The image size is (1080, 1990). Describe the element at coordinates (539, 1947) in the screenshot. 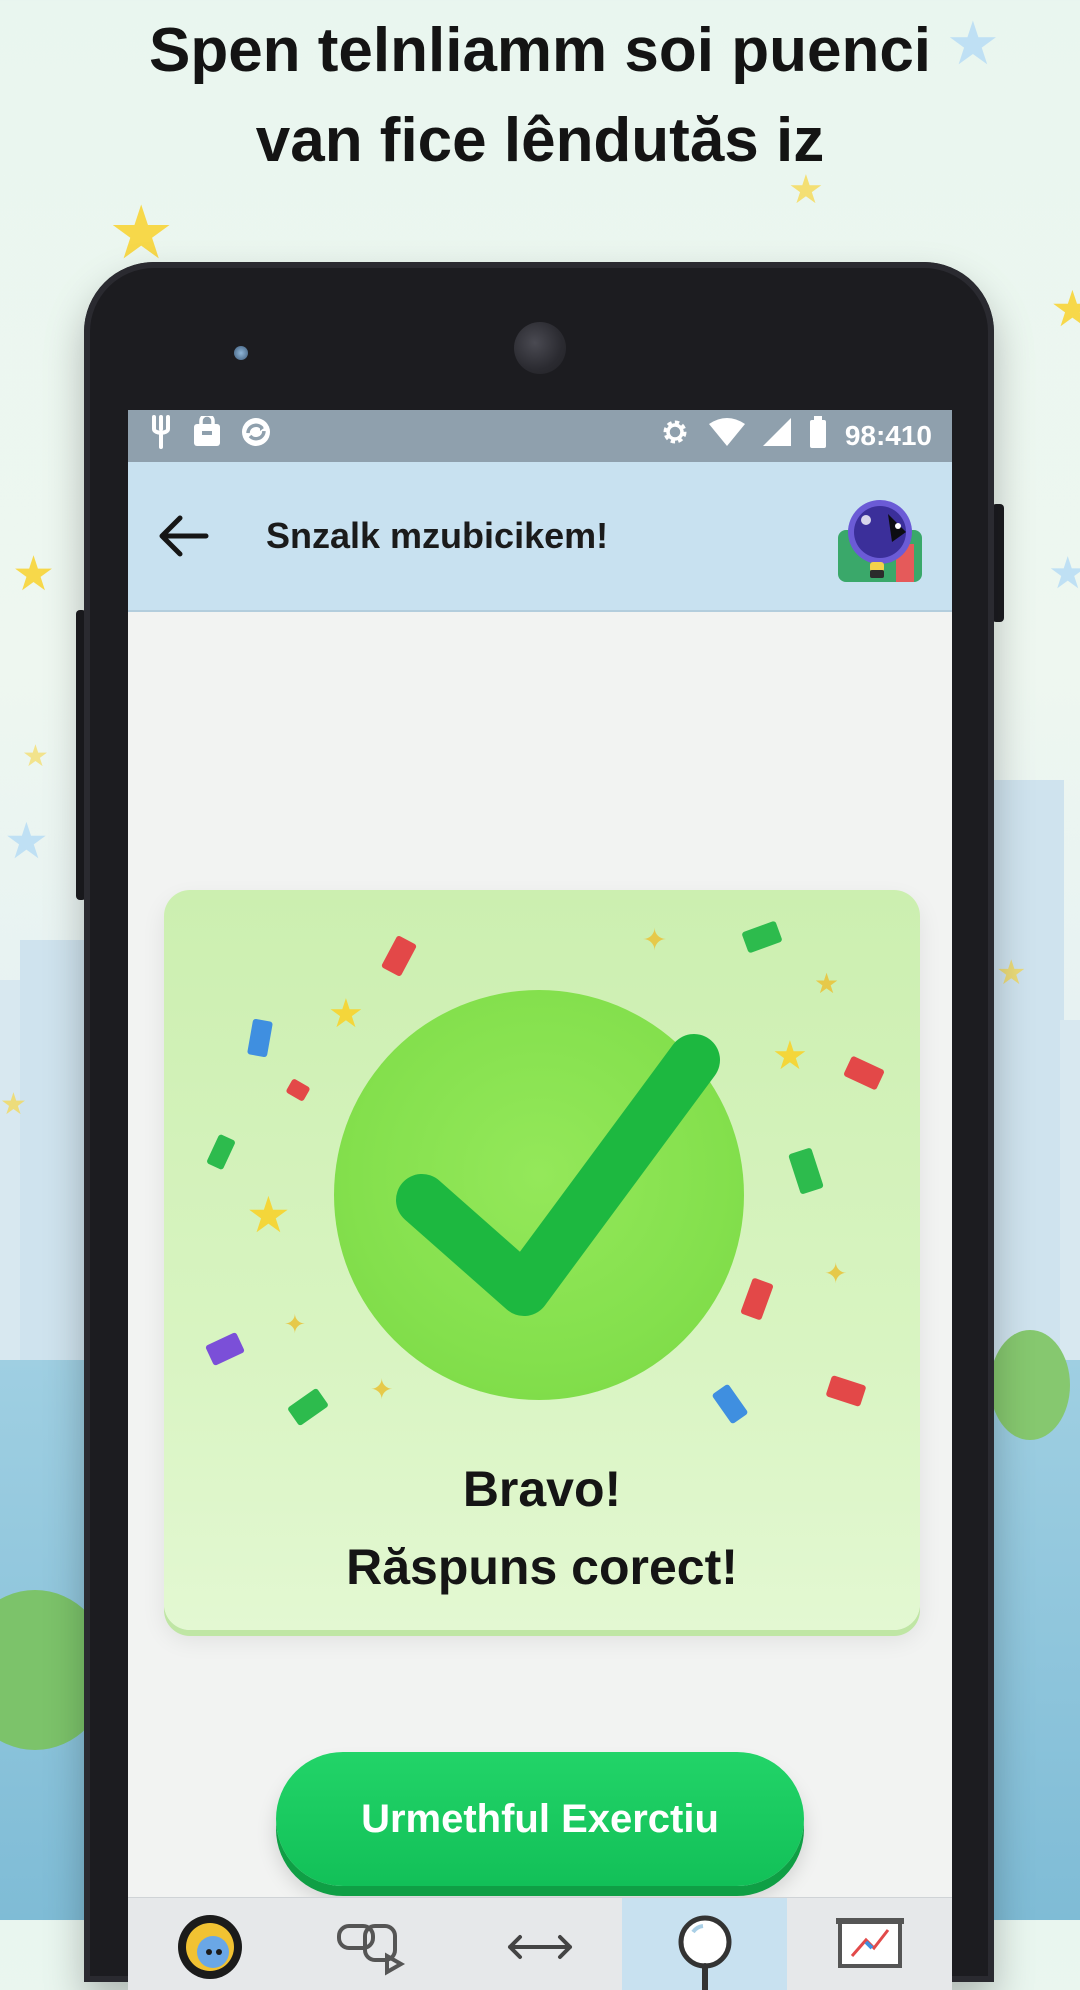

I see `arrows-icon` at that location.